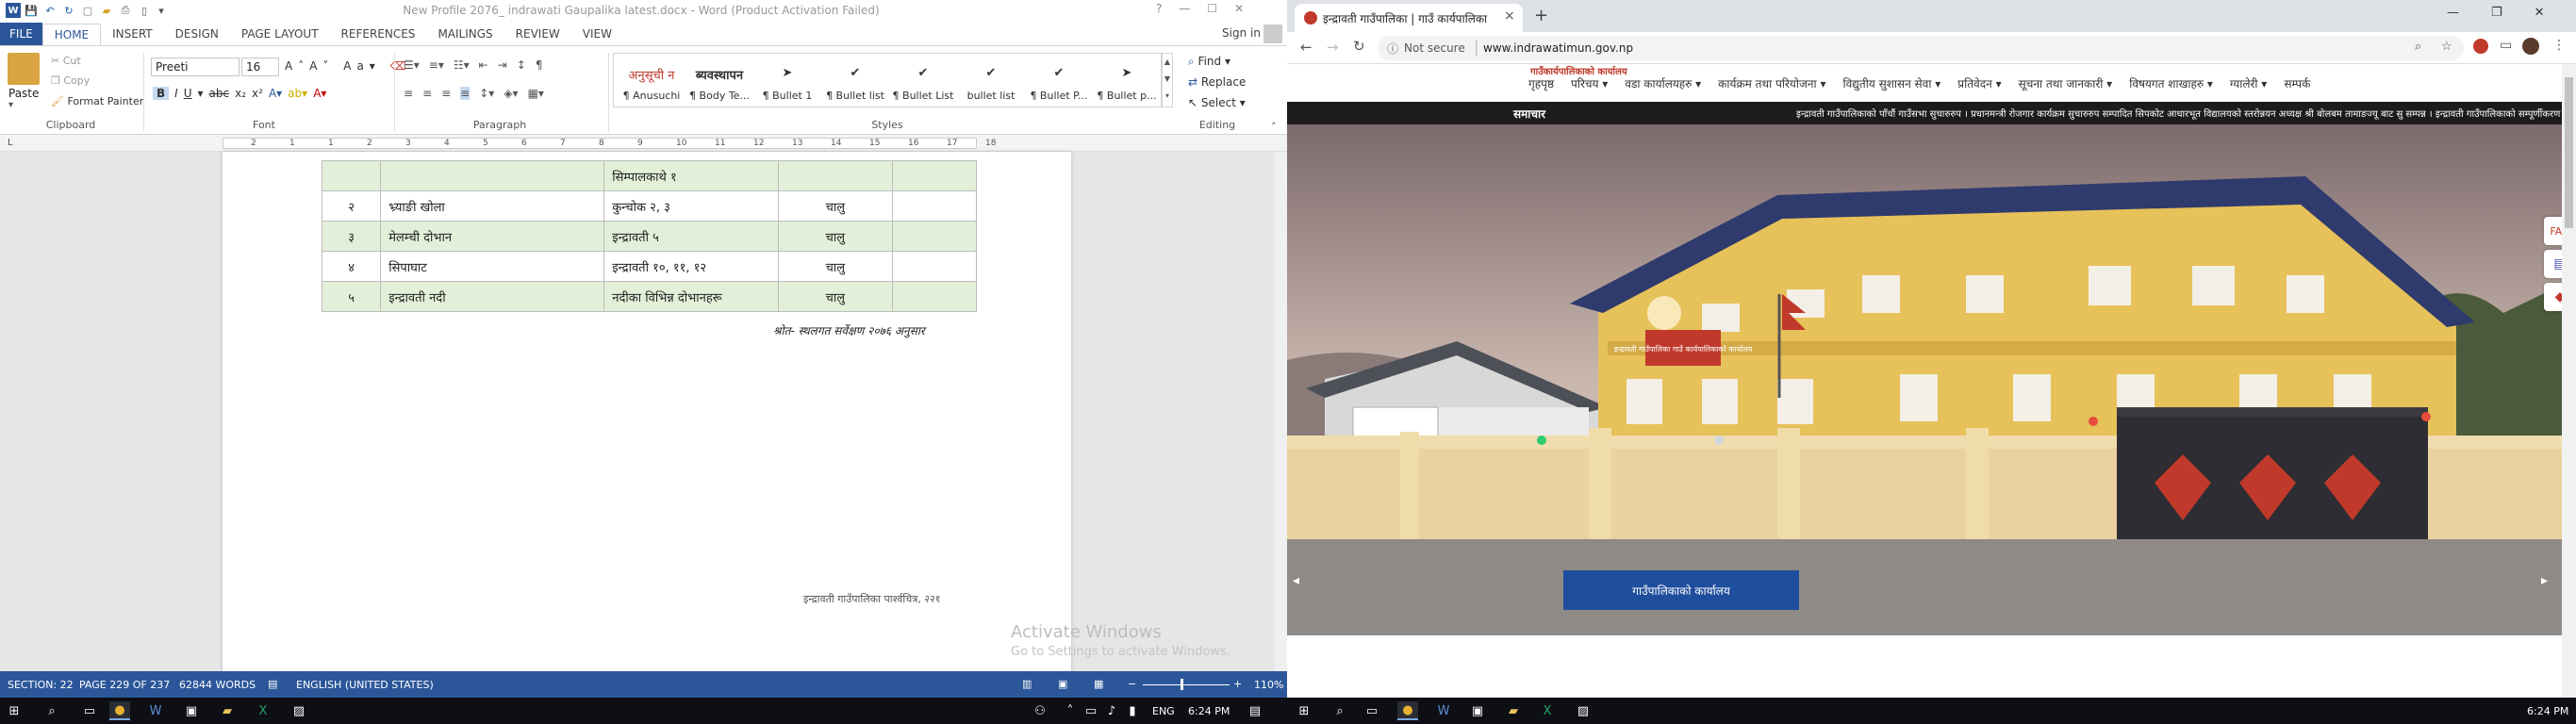 The height and width of the screenshot is (724, 2576). I want to click on chrome-minimize-button: —, so click(2453, 13).